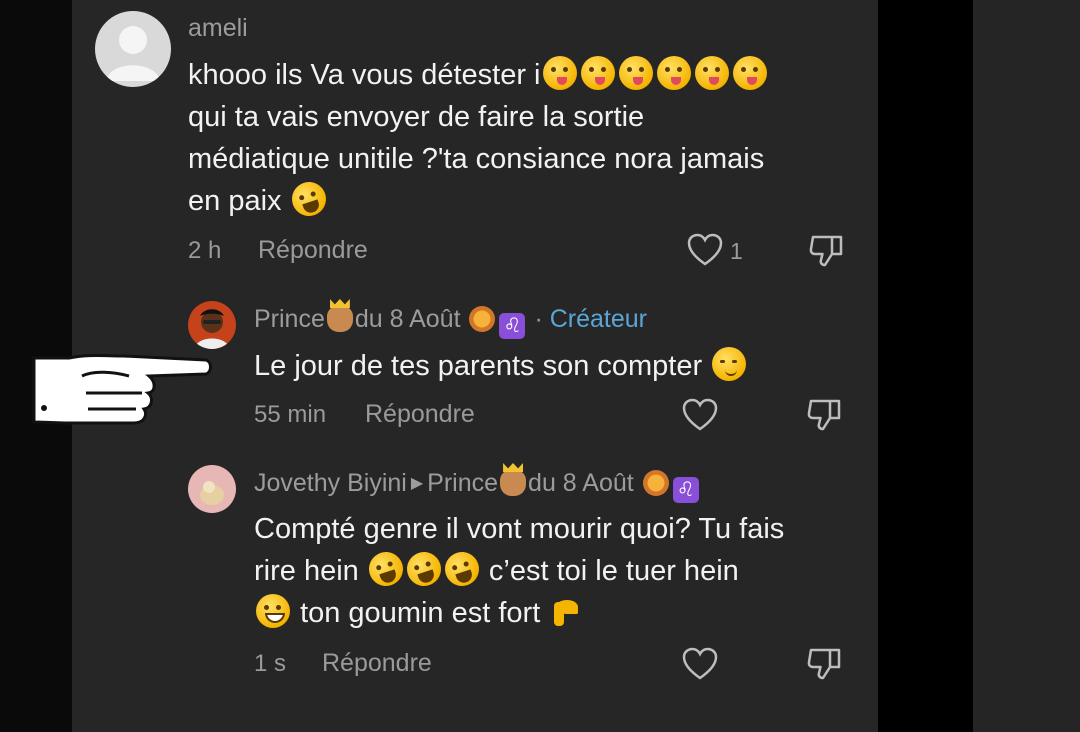 Image resolution: width=1080 pixels, height=732 pixels. I want to click on grin-emoji, so click(273, 611).